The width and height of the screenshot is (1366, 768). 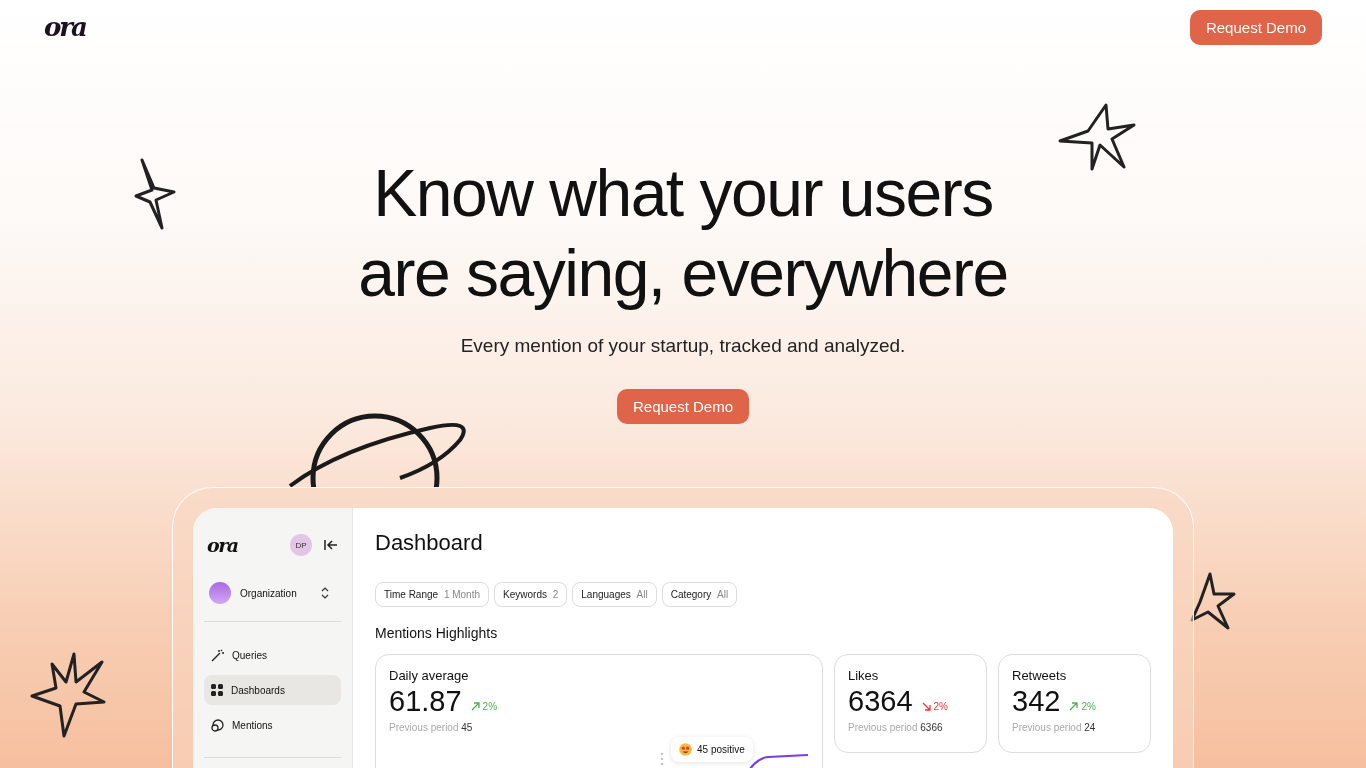 What do you see at coordinates (431, 727) in the screenshot?
I see `previous-period: Previous period 45` at bounding box center [431, 727].